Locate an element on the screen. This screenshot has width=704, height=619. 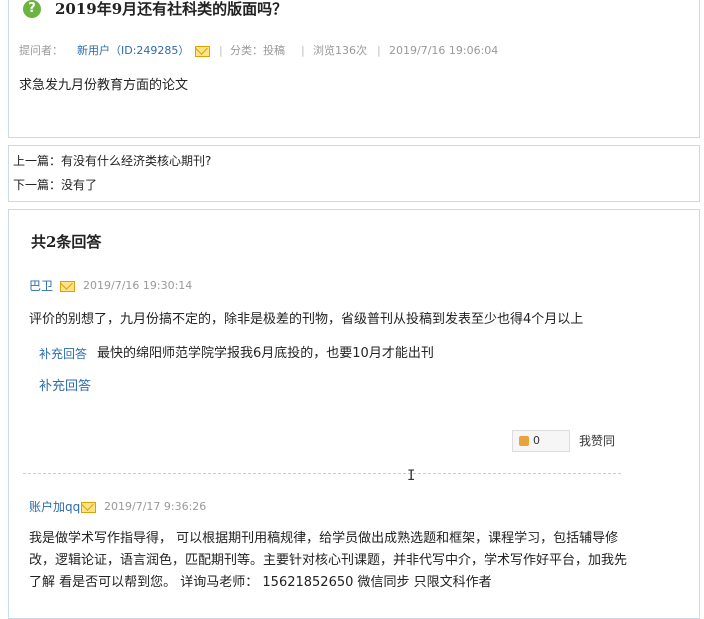
add-supplement-link: 补充回答 is located at coordinates (65, 387).